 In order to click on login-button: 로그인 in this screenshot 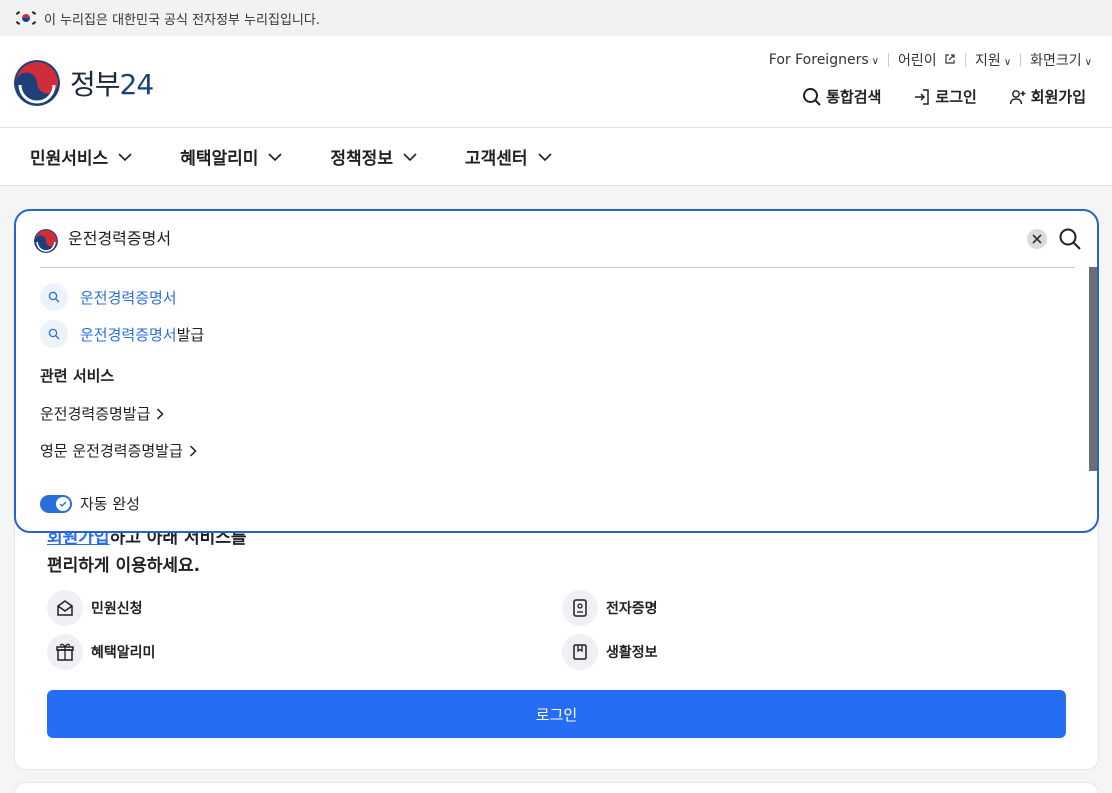, I will do `click(556, 714)`.